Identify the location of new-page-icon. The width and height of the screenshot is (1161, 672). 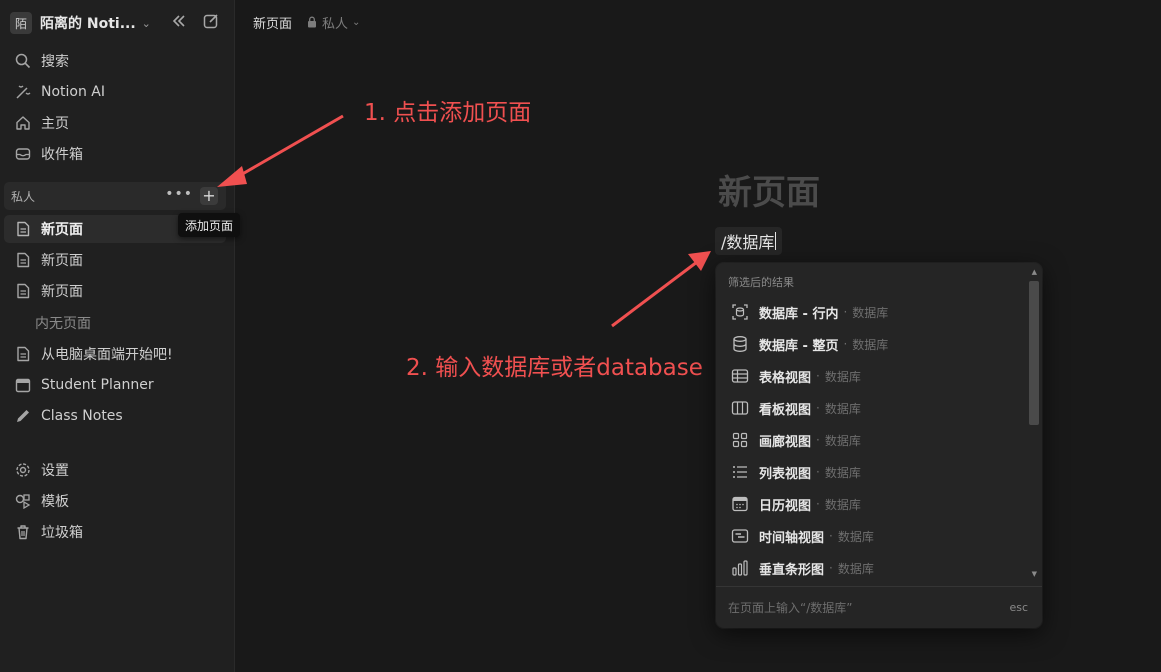
(211, 21).